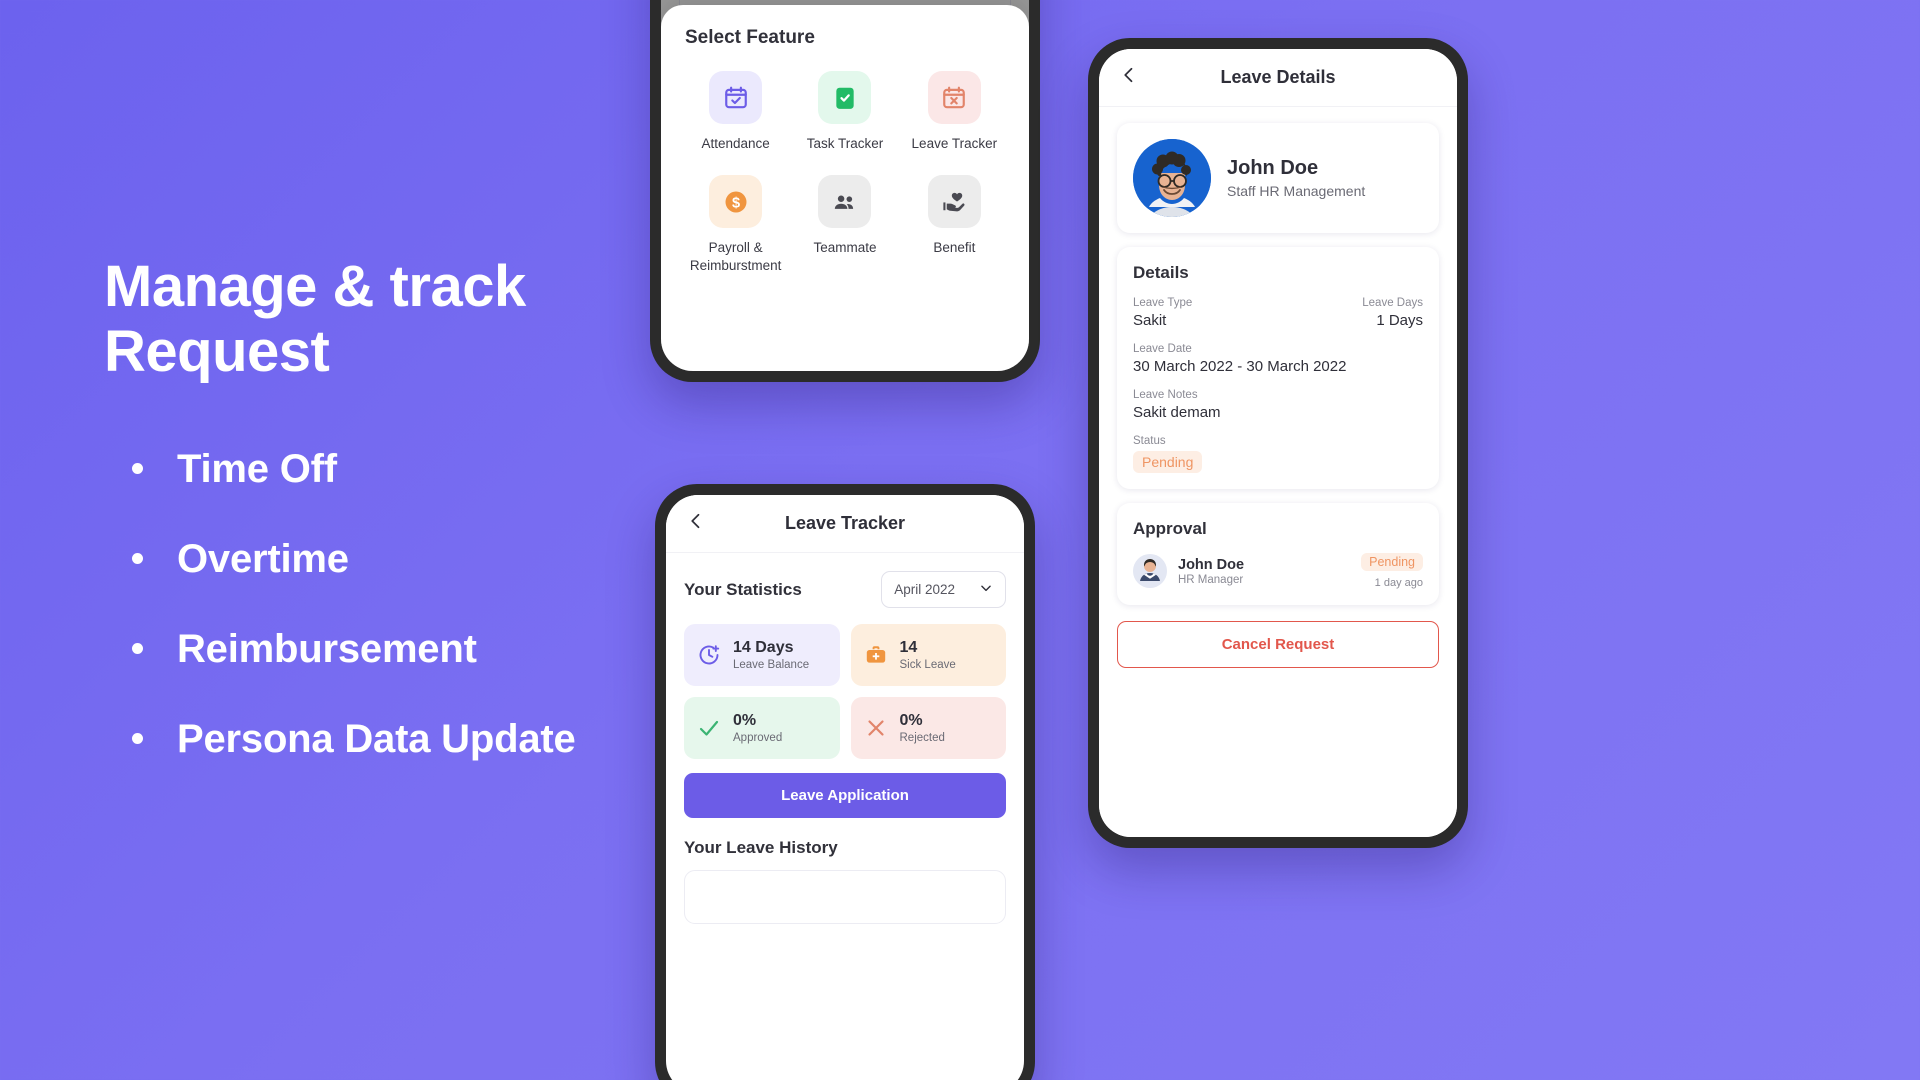 The height and width of the screenshot is (1080, 1920). What do you see at coordinates (928, 655) in the screenshot?
I see `stat-card-sick-leave: 14 Sick Leave` at bounding box center [928, 655].